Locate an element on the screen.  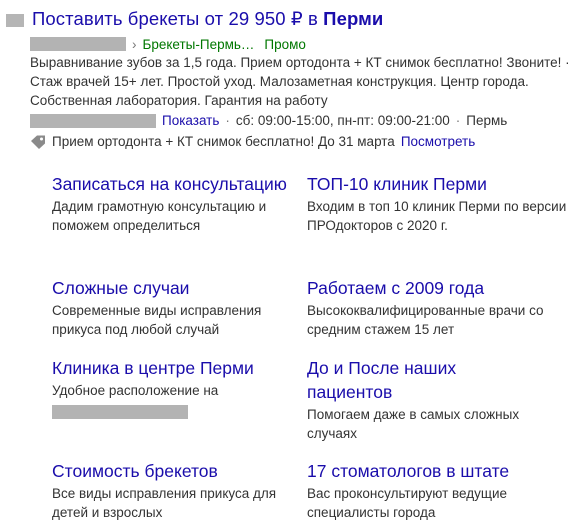
sitelink-title: Работаем с 2009 года is located at coordinates (437, 288).